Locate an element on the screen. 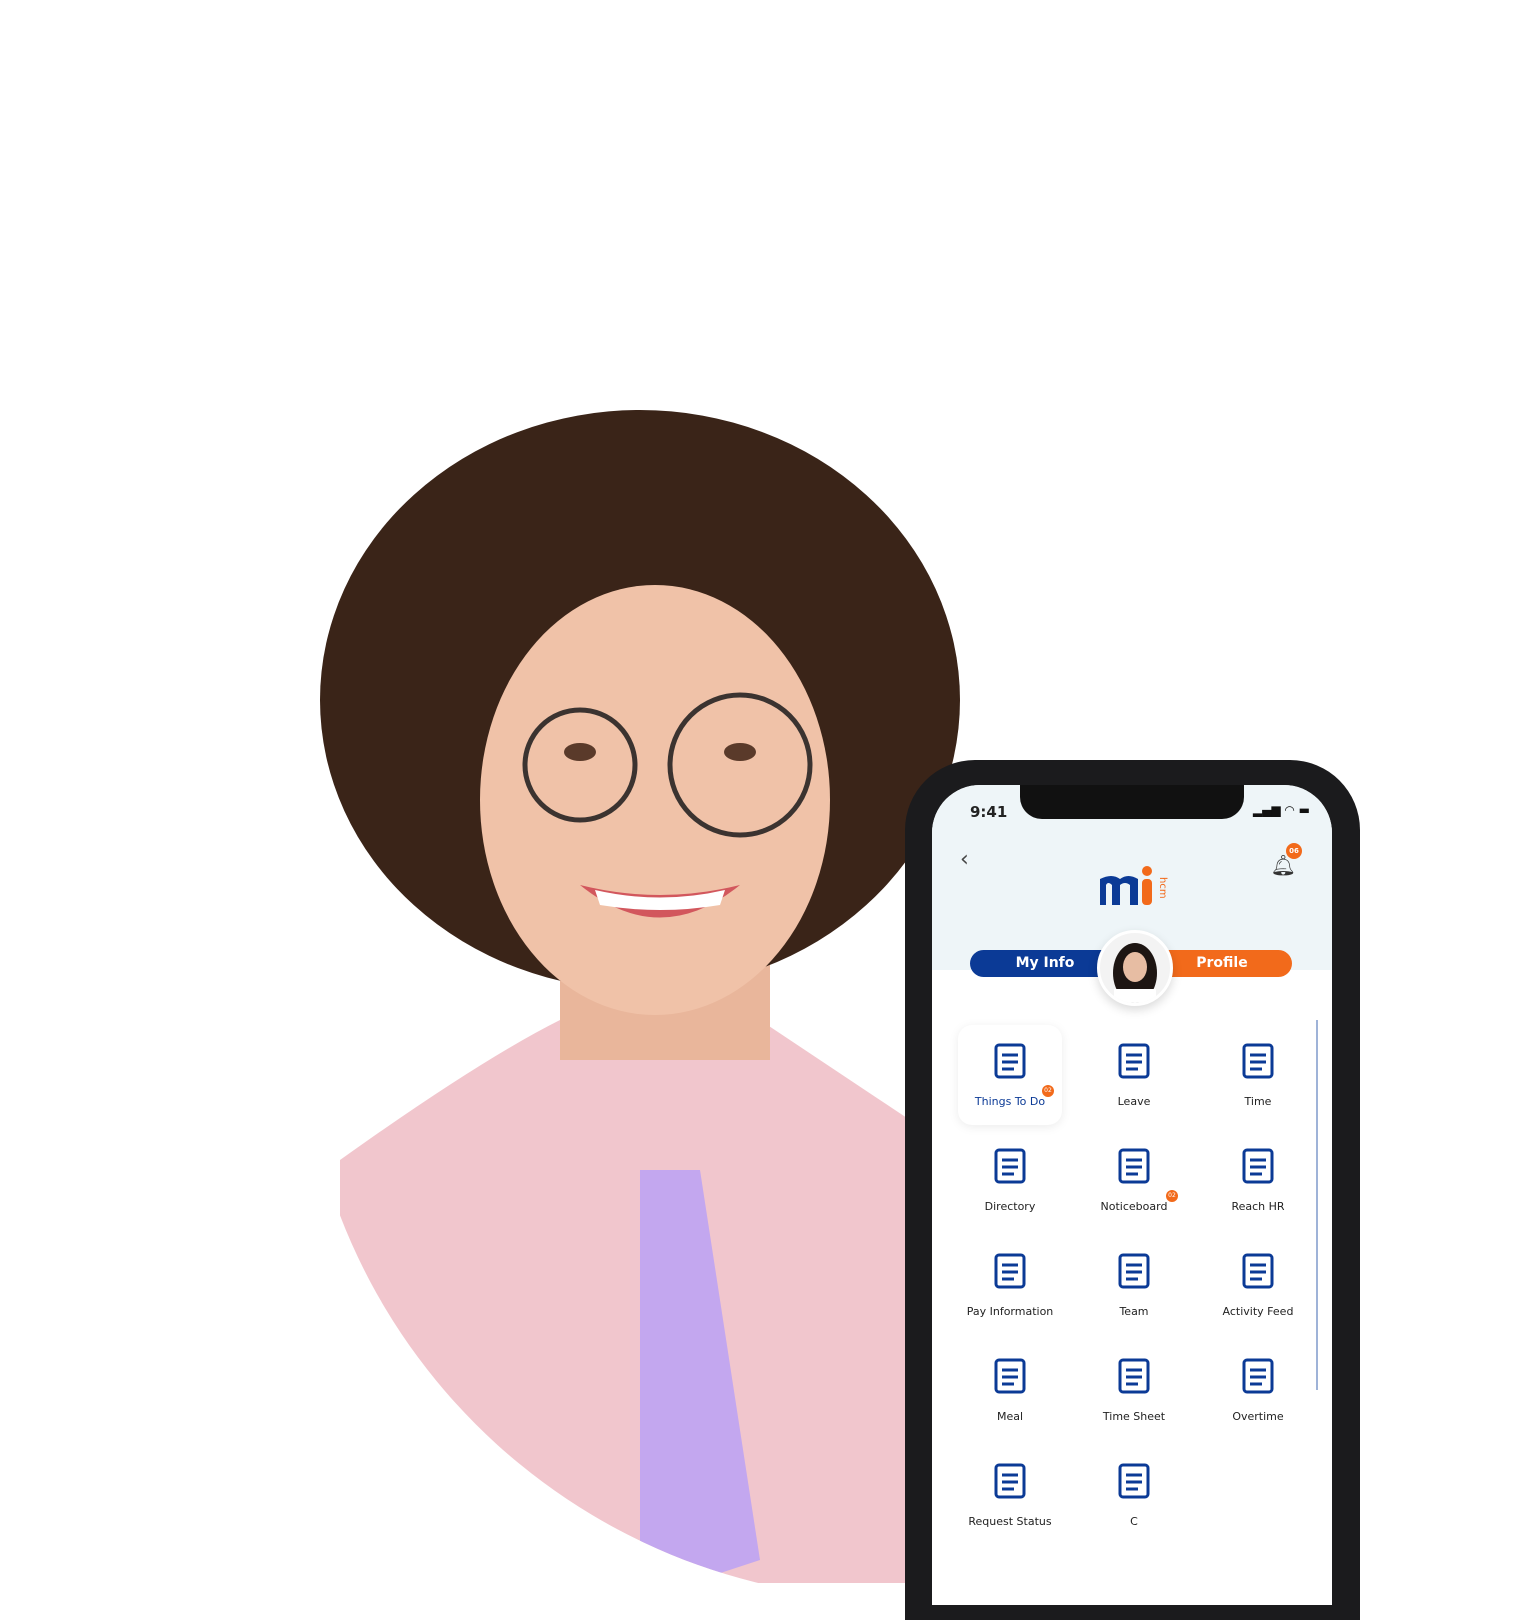 Image resolution: width=1537 pixels, height=1620 pixels. menu-item-reach-hr: Reach HR is located at coordinates (1258, 1180).